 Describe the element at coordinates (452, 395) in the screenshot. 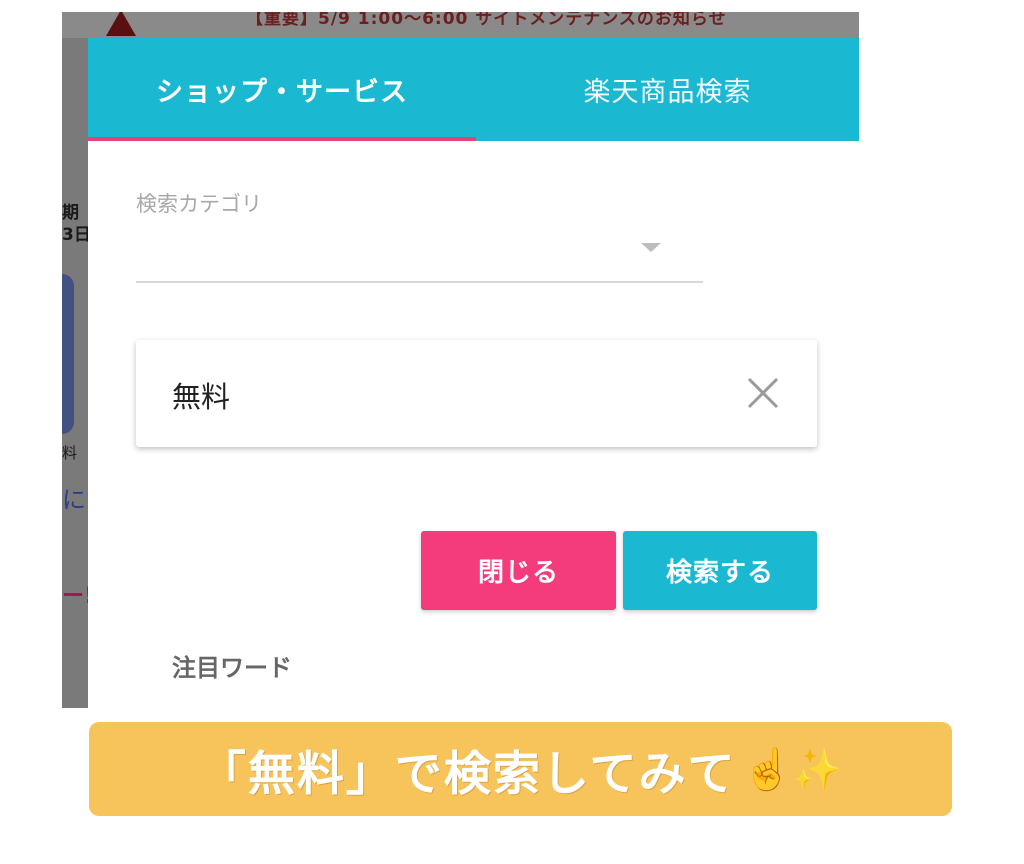

I see `search-input` at that location.